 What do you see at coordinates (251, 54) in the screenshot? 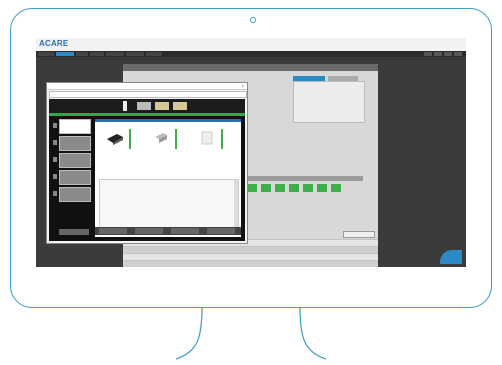
I see `main-nav` at bounding box center [251, 54].